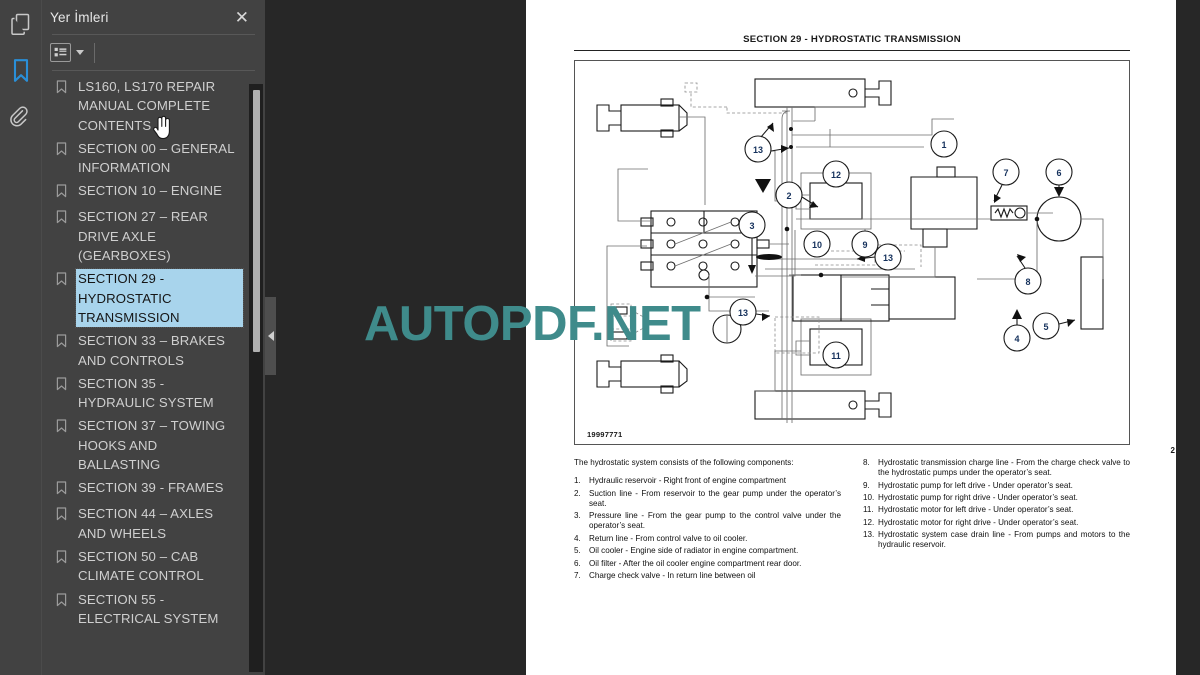  I want to click on svg-text: 1, so click(943, 145).